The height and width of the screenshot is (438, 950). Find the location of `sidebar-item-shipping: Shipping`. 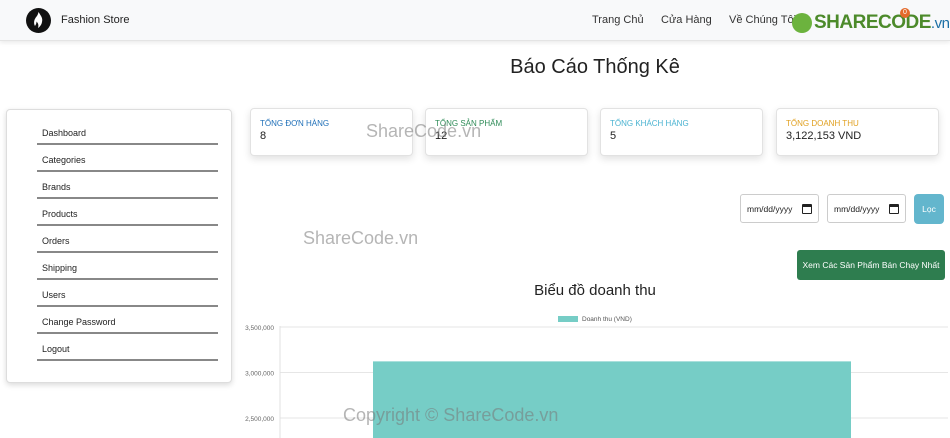

sidebar-item-shipping: Shipping is located at coordinates (127, 269).